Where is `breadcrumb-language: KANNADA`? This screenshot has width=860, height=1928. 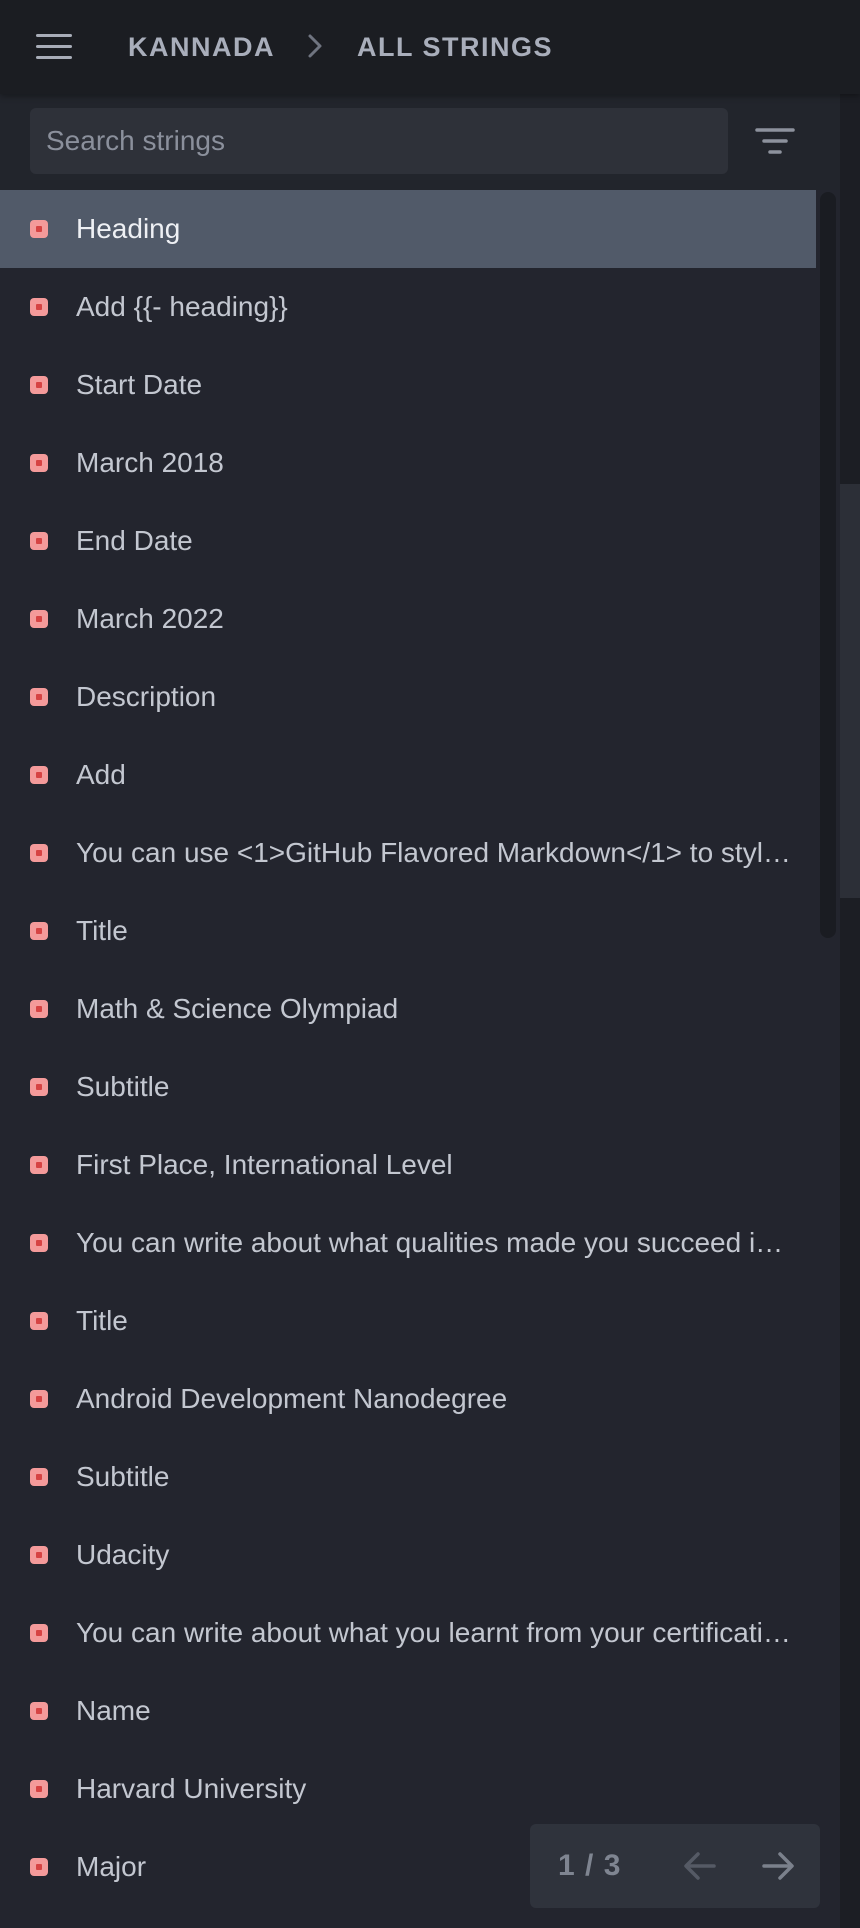 breadcrumb-language: KANNADA is located at coordinates (201, 47).